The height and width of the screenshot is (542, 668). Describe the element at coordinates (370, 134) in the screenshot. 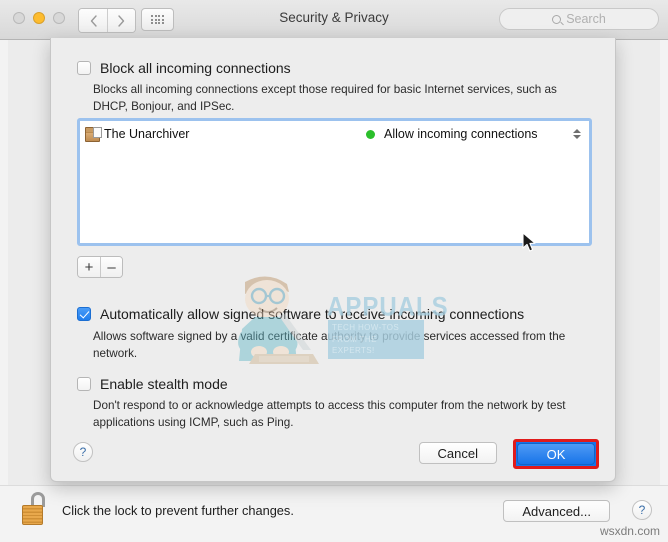

I see `status-dot` at that location.